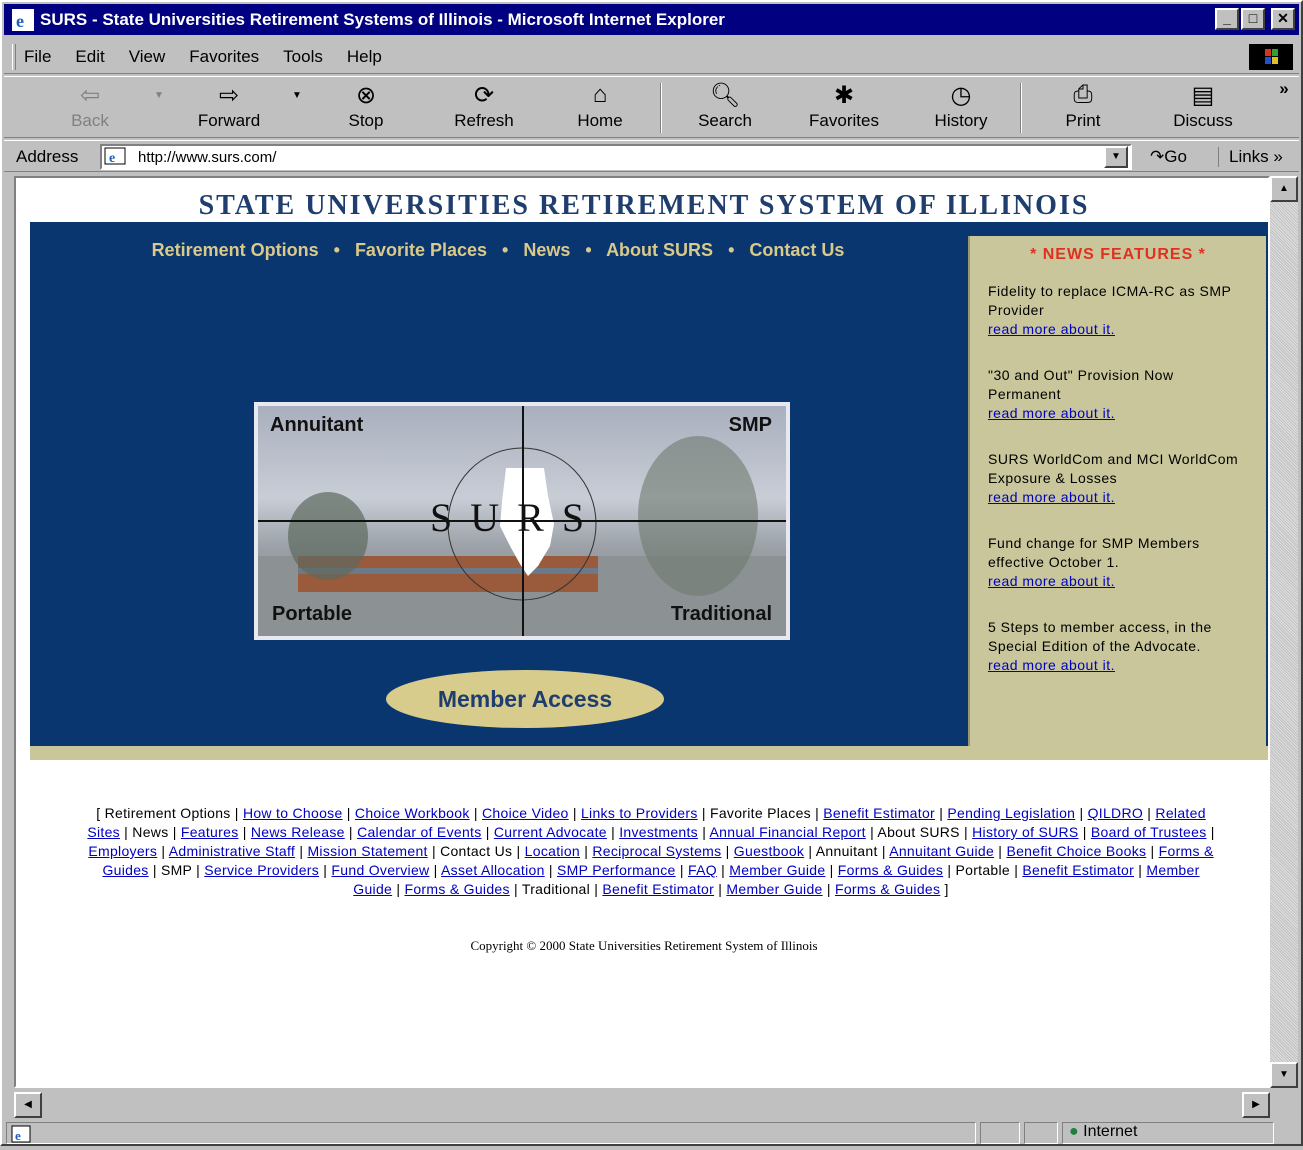 The height and width of the screenshot is (1150, 1303). Describe the element at coordinates (380, 870) in the screenshot. I see `footer-link: Fund Overview` at that location.